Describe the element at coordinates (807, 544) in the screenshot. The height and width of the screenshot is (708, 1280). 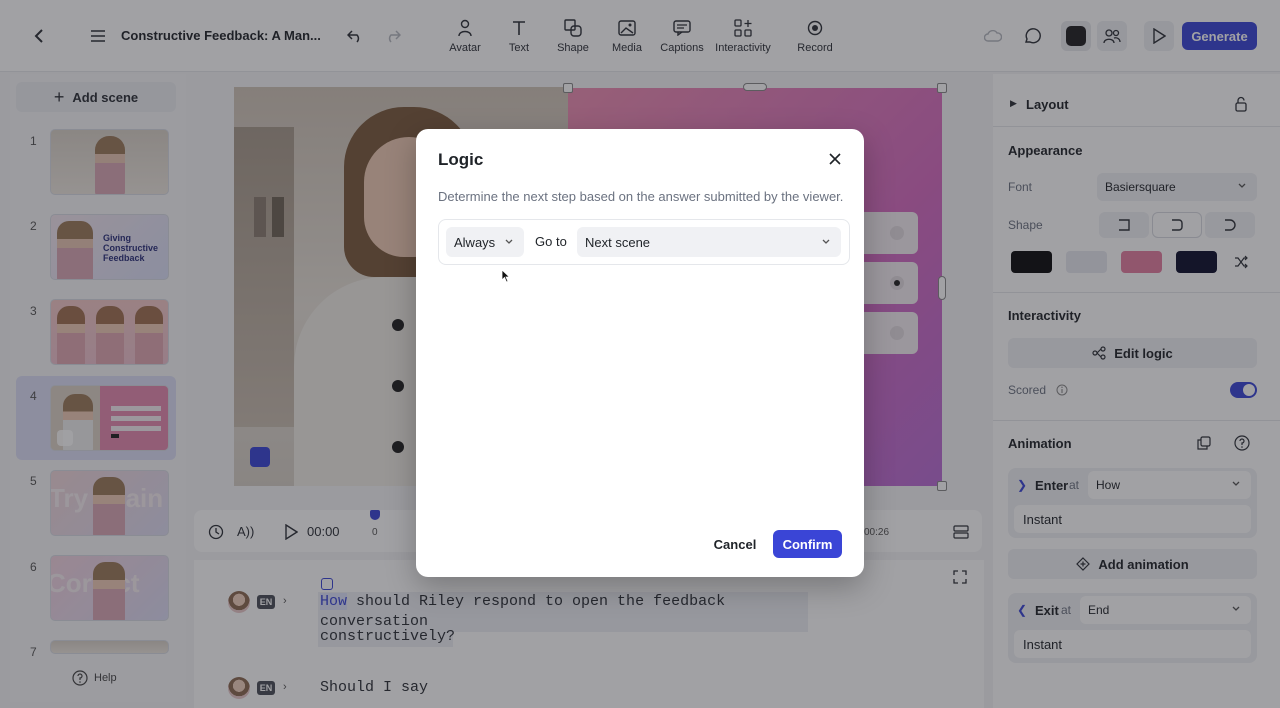
I see `confirm-button: Confirm` at that location.